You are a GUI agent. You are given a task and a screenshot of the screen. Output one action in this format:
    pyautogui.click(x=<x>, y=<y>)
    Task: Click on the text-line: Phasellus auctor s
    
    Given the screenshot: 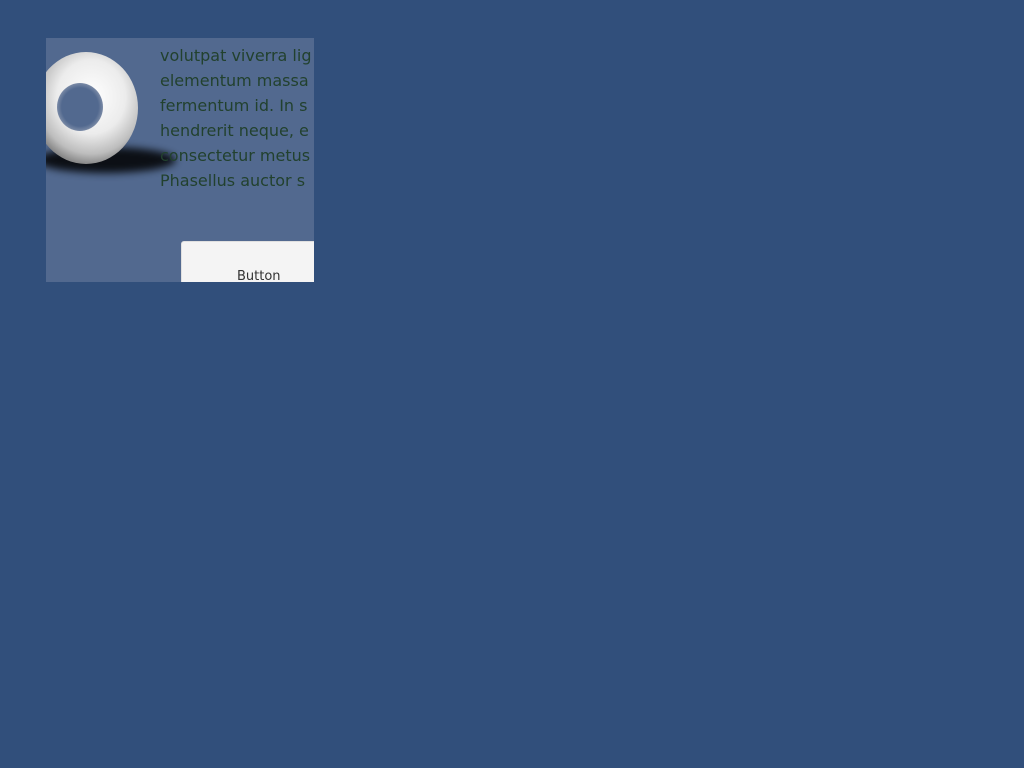 What is the action you would take?
    pyautogui.click(x=233, y=180)
    